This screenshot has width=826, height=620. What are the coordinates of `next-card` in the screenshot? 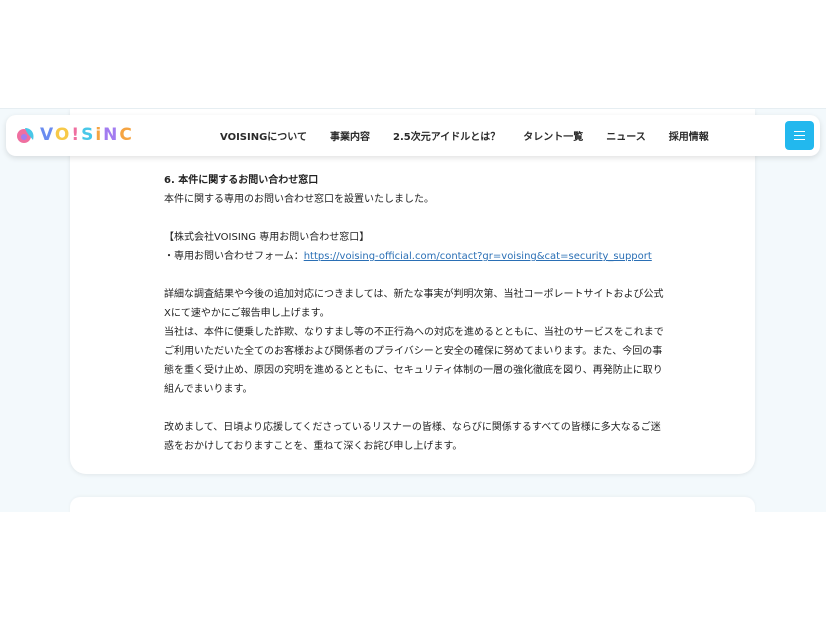 It's located at (412, 505).